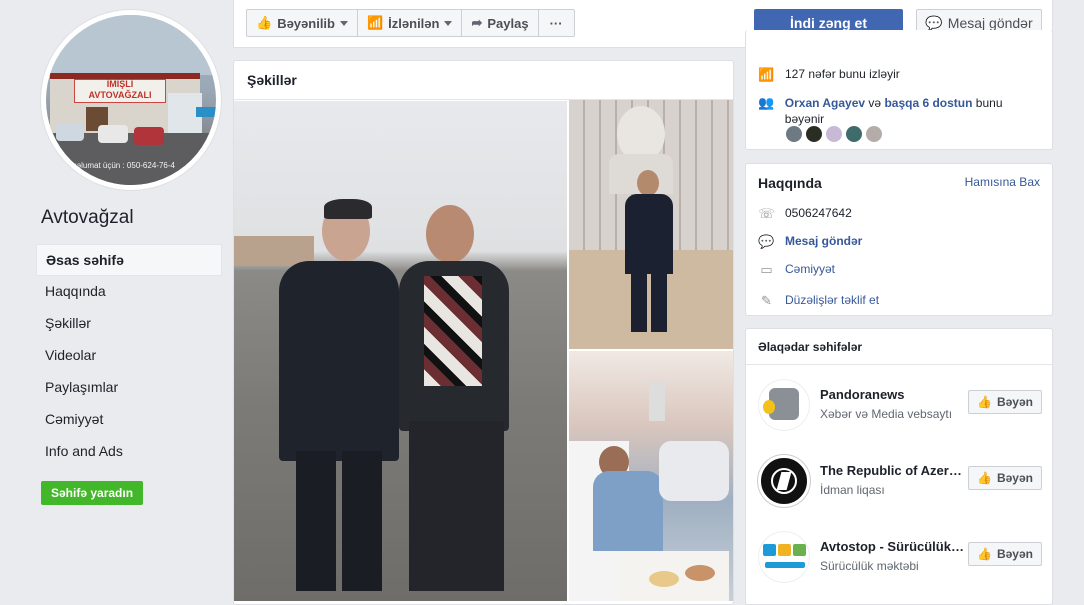 The image size is (1084, 605). Describe the element at coordinates (818, 213) in the screenshot. I see `phone-number: 0506247642` at that location.